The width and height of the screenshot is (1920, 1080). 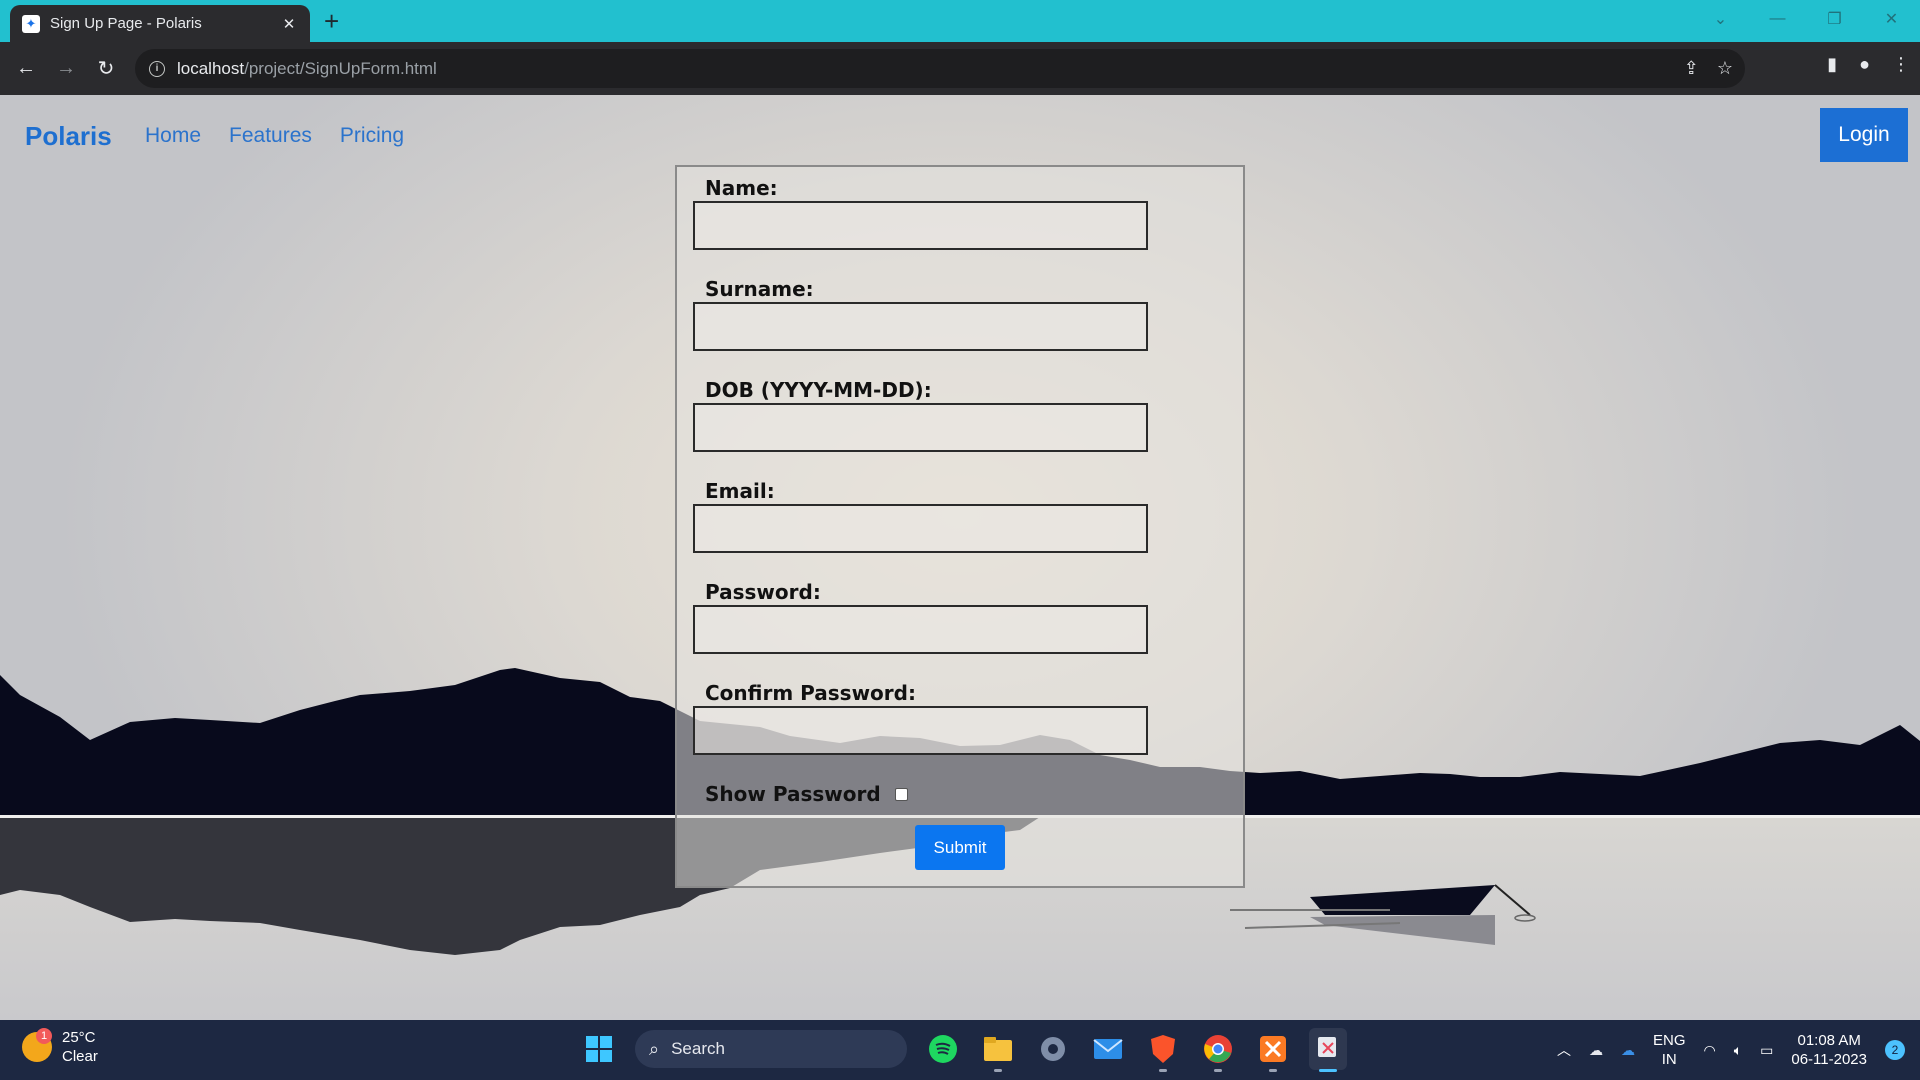 I want to click on surname-label: Surname:, so click(x=759, y=289).